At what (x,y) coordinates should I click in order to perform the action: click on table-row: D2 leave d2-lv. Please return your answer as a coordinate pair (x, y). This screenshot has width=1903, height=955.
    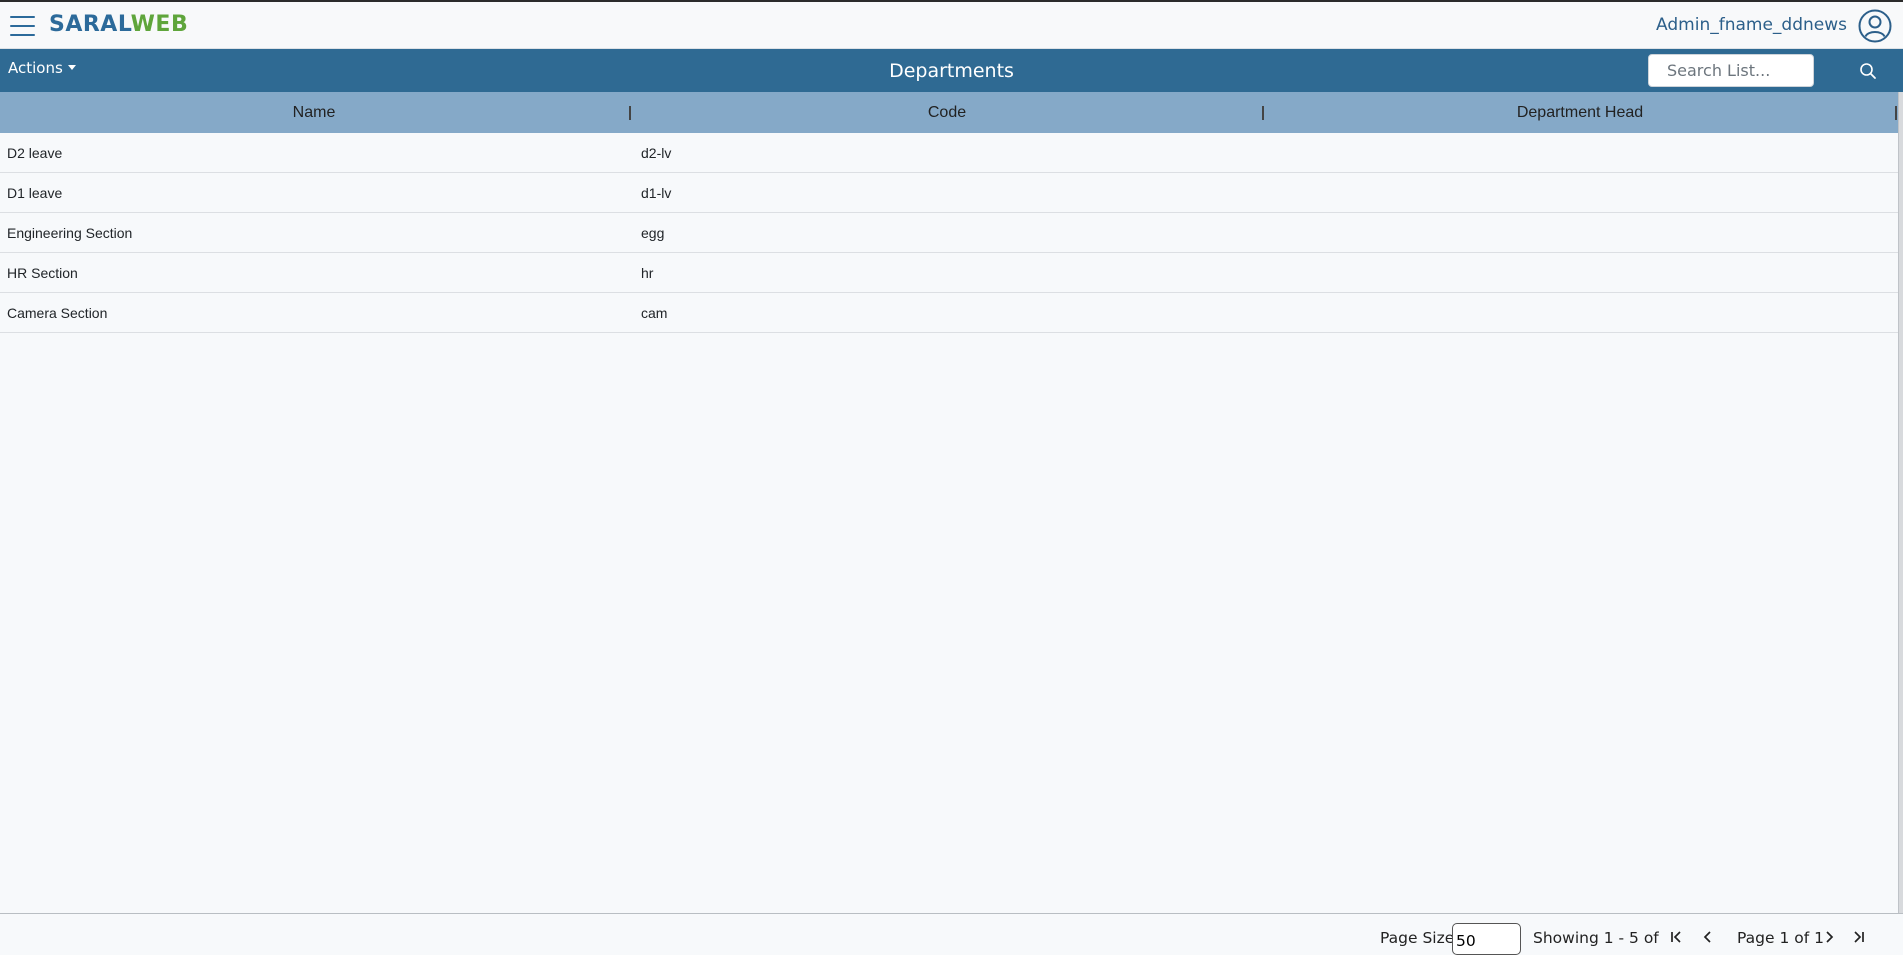
    Looking at the image, I should click on (949, 153).